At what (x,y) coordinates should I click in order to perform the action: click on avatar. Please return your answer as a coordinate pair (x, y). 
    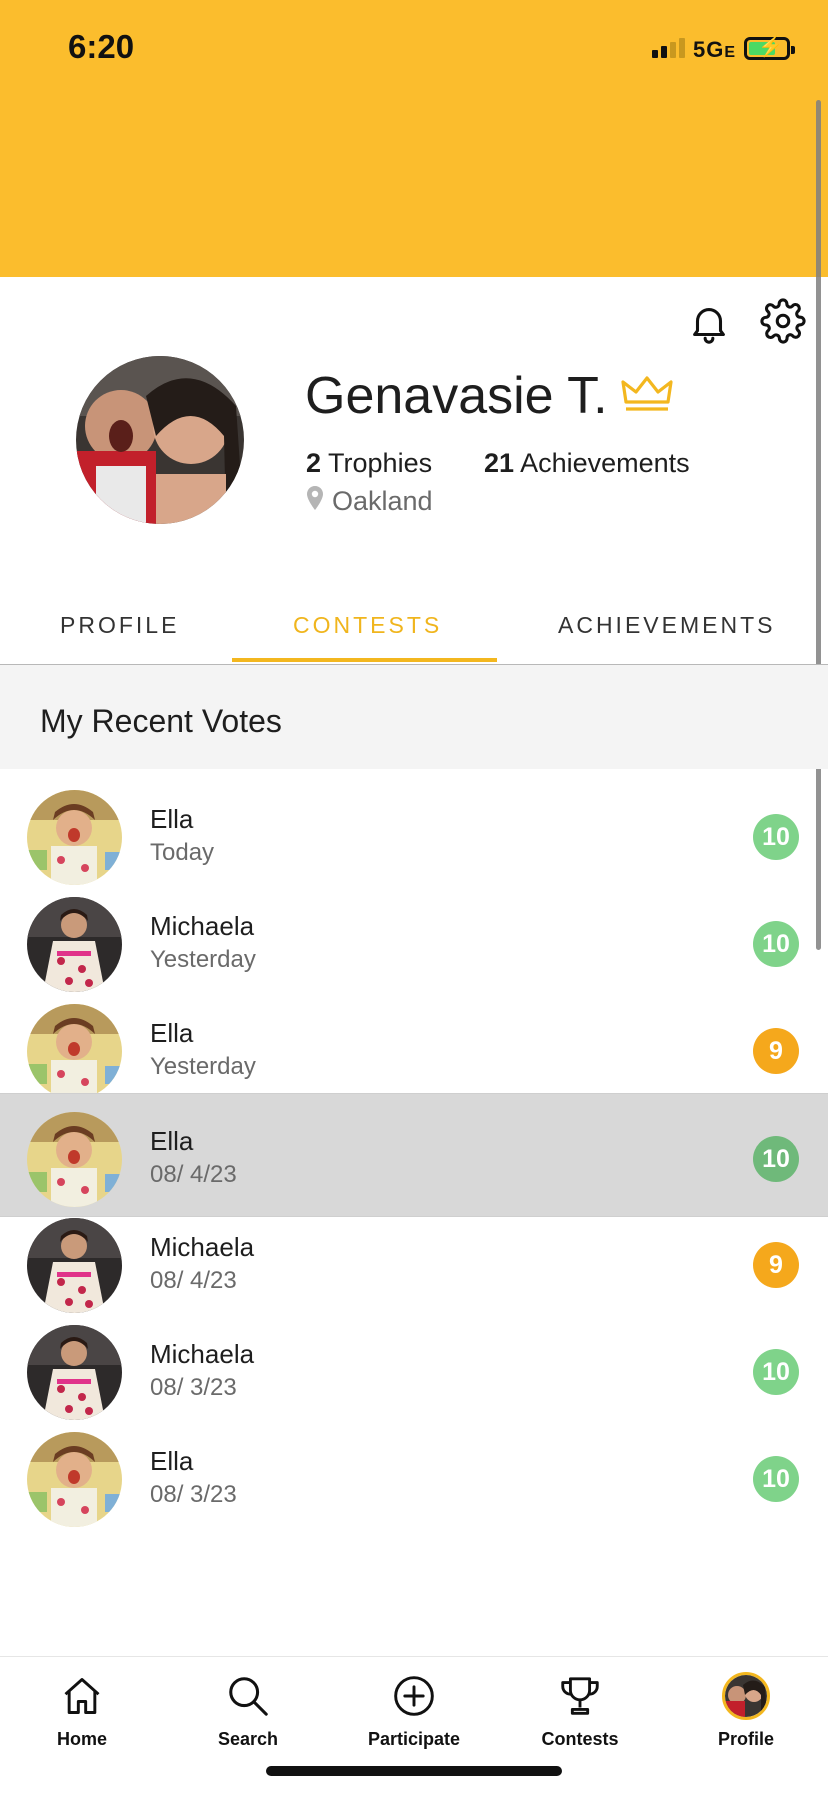
    Looking at the image, I should click on (746, 1696).